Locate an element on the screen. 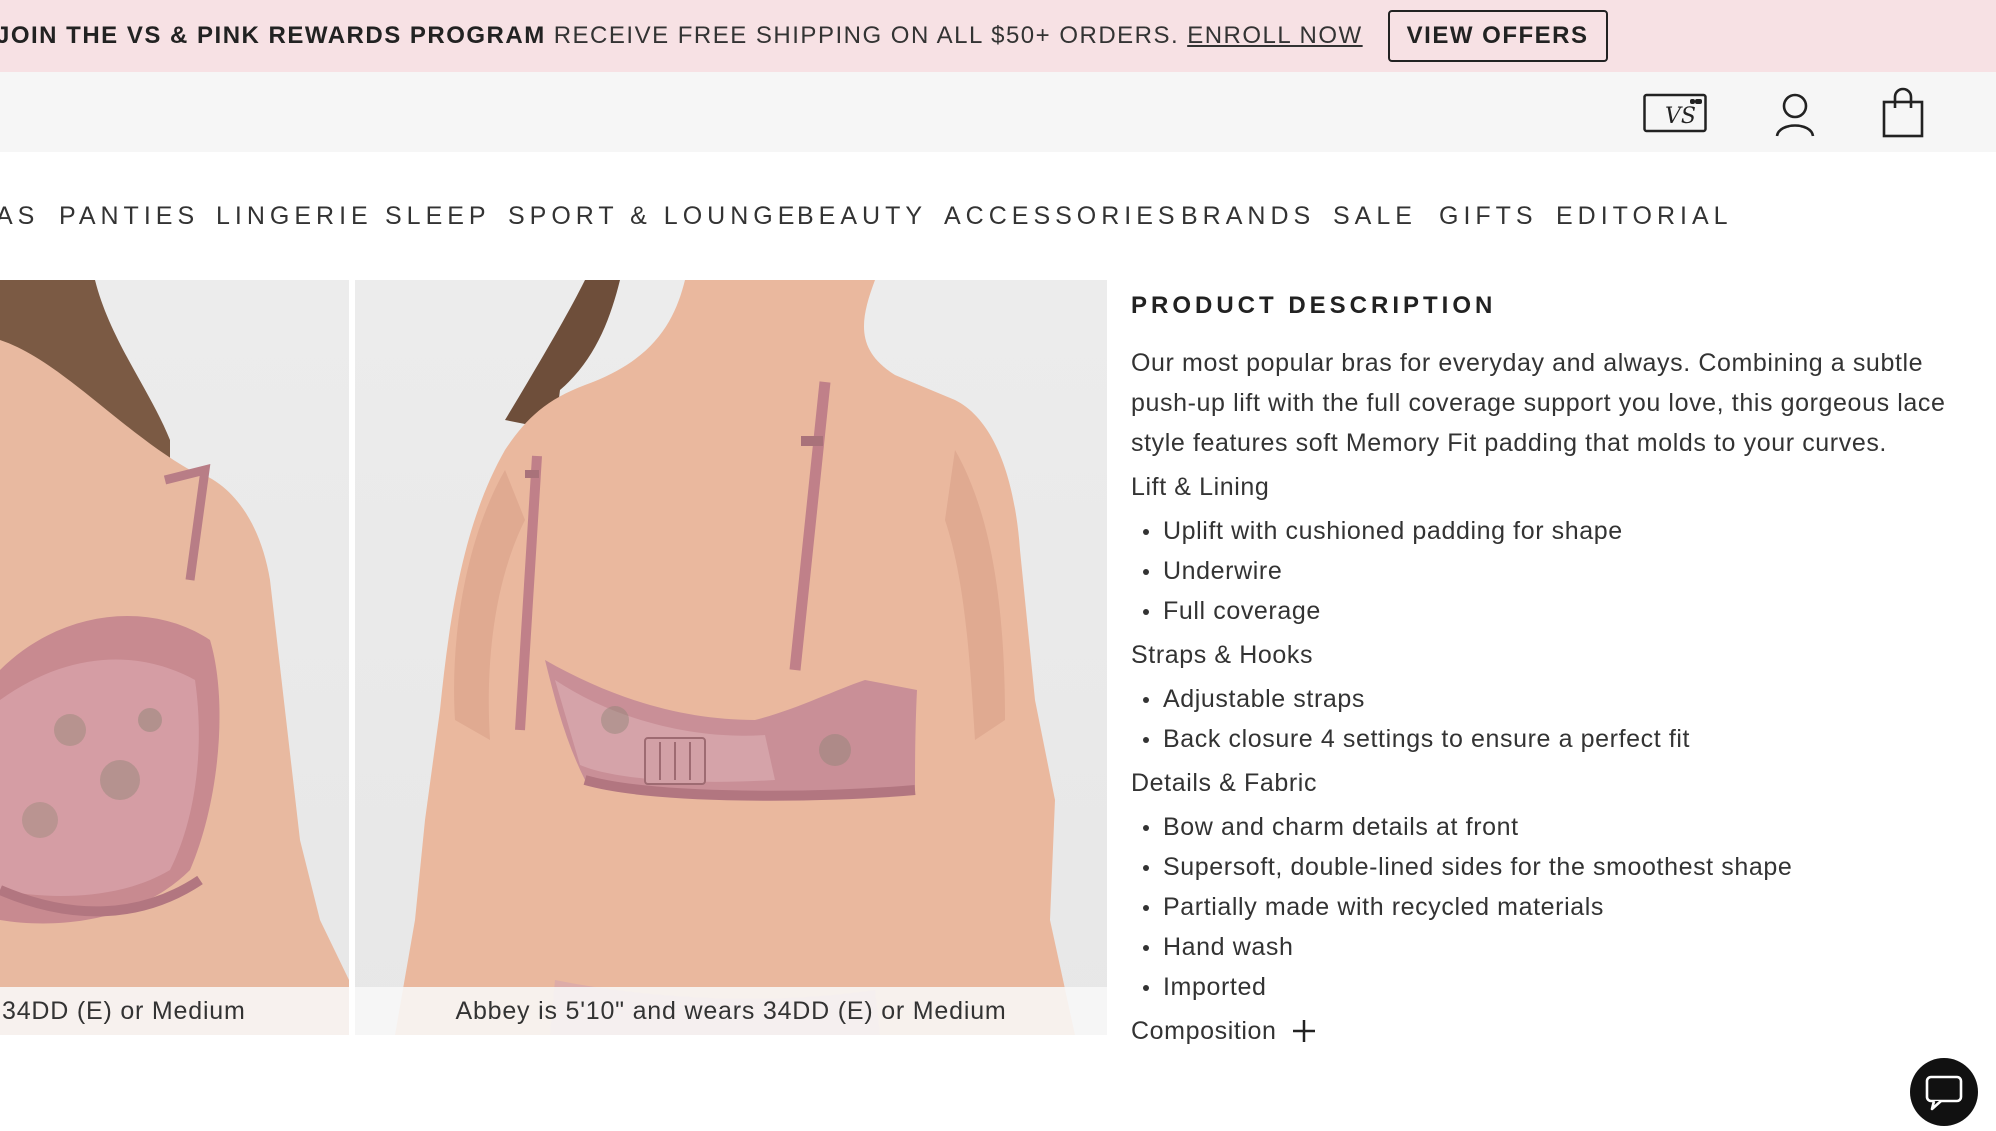 The width and height of the screenshot is (1996, 1131). list-item: Underwire is located at coordinates (1551, 571).